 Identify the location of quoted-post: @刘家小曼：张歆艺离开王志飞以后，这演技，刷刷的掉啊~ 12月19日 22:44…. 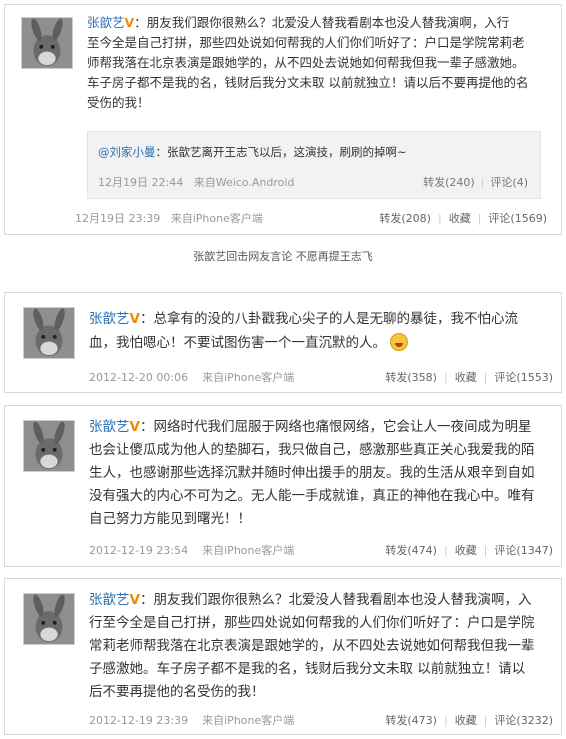
(314, 165).